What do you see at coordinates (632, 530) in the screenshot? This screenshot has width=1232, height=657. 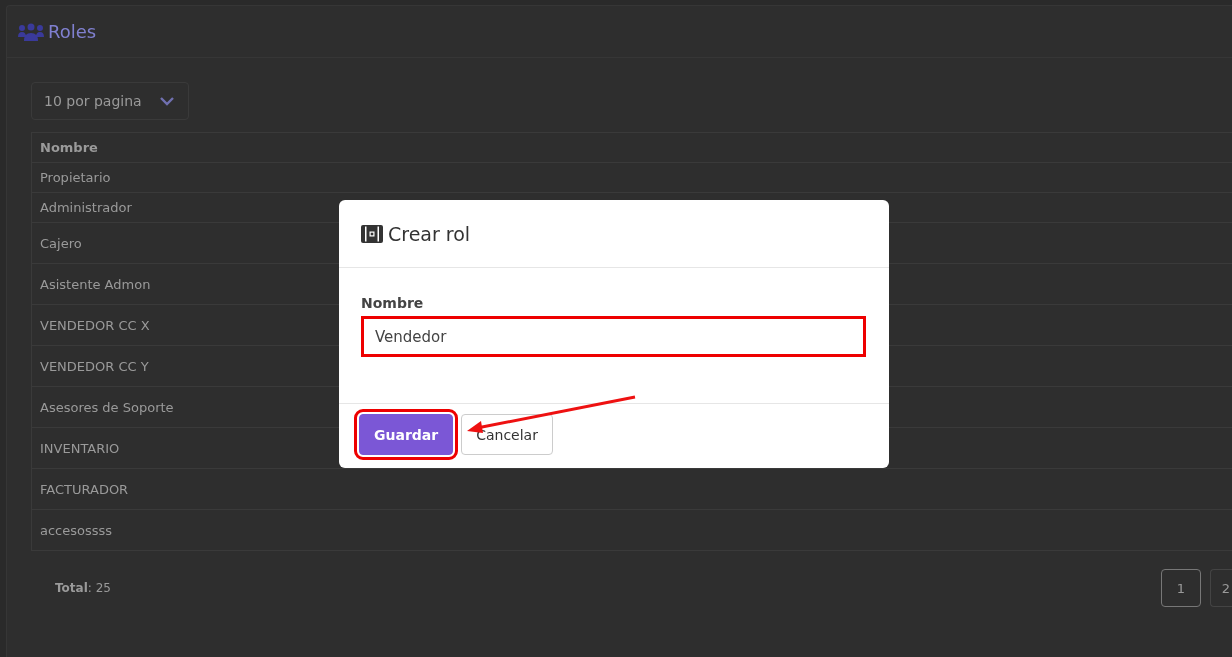 I see `table-cell: accesossss` at bounding box center [632, 530].